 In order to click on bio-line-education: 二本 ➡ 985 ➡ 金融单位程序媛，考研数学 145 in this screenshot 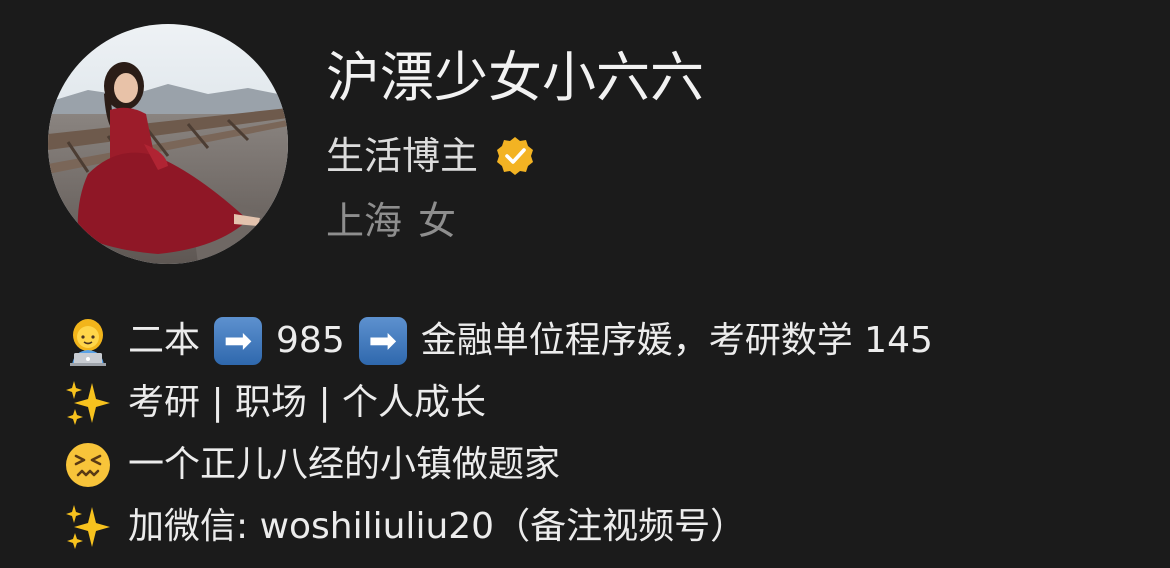, I will do `click(607, 341)`.